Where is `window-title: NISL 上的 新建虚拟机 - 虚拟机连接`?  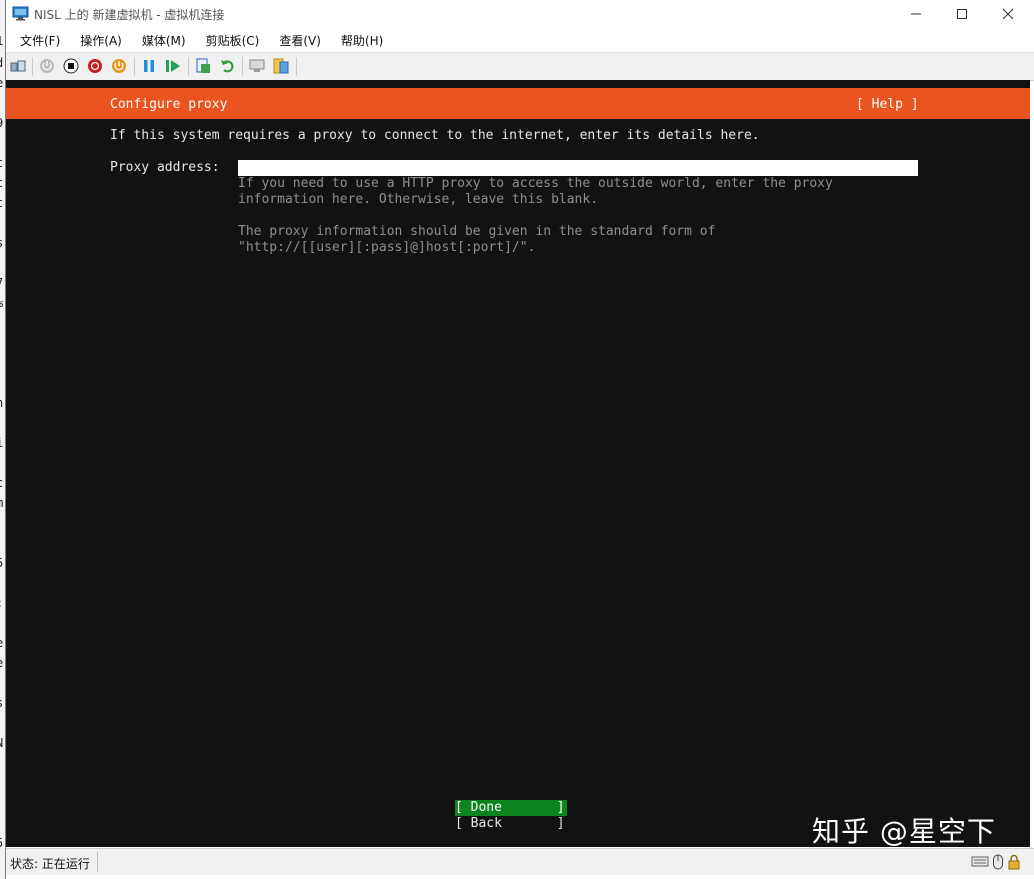 window-title: NISL 上的 新建虚拟机 - 虚拟机连接 is located at coordinates (129, 15).